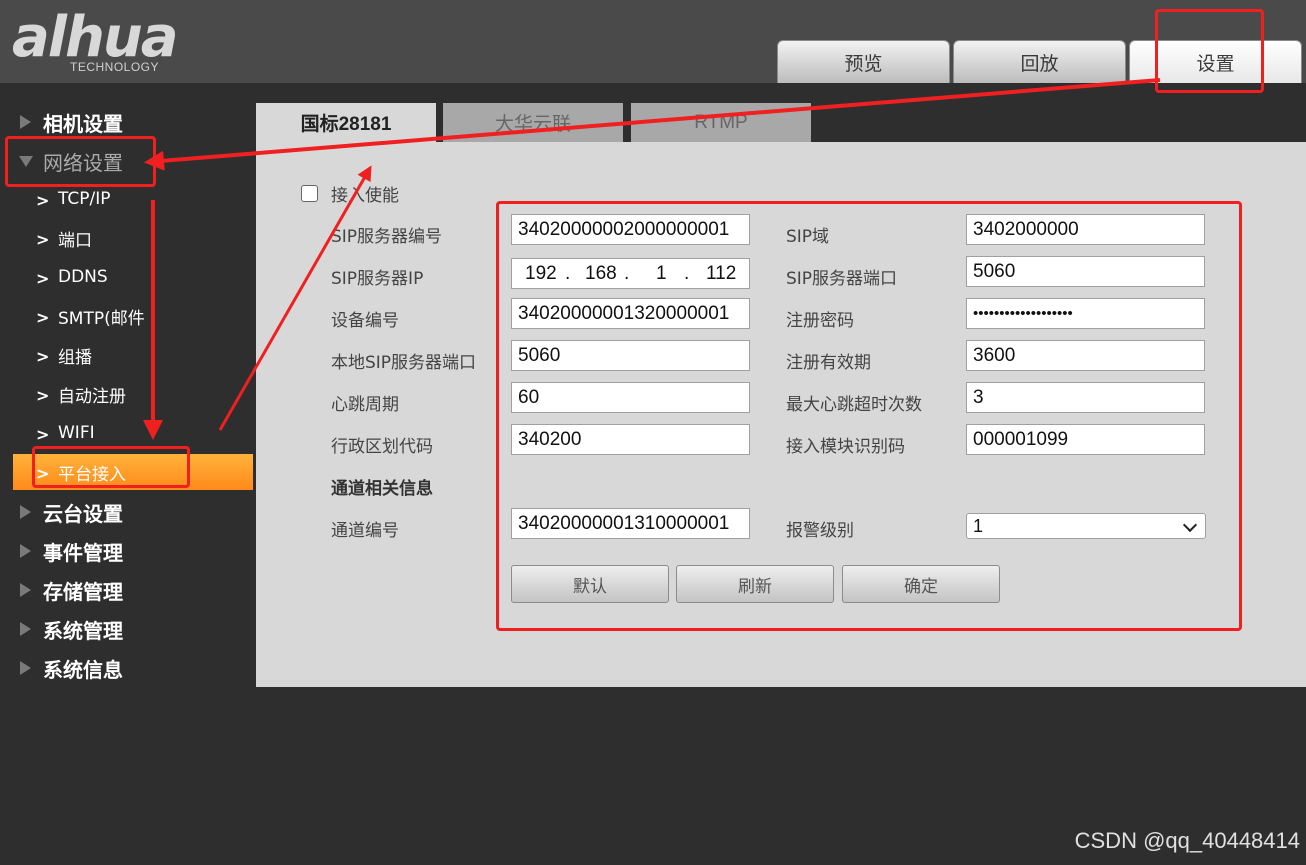 This screenshot has width=1306, height=865. What do you see at coordinates (128, 512) in the screenshot?
I see `sidebar-item-ptz-settings: 云台设置` at bounding box center [128, 512].